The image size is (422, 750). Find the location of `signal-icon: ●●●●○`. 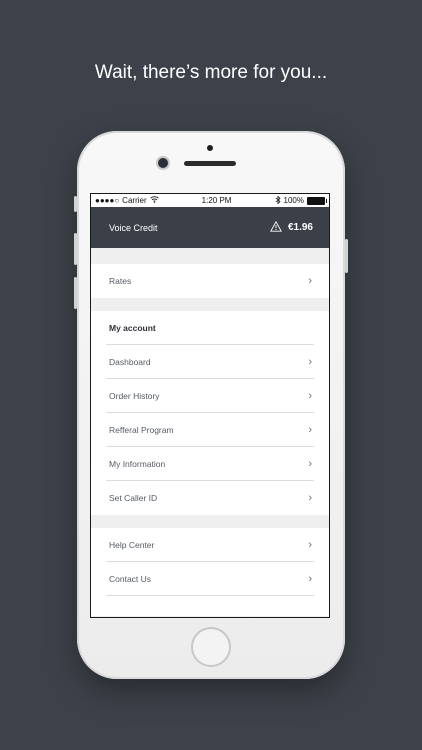

signal-icon: ●●●●○ is located at coordinates (107, 200).